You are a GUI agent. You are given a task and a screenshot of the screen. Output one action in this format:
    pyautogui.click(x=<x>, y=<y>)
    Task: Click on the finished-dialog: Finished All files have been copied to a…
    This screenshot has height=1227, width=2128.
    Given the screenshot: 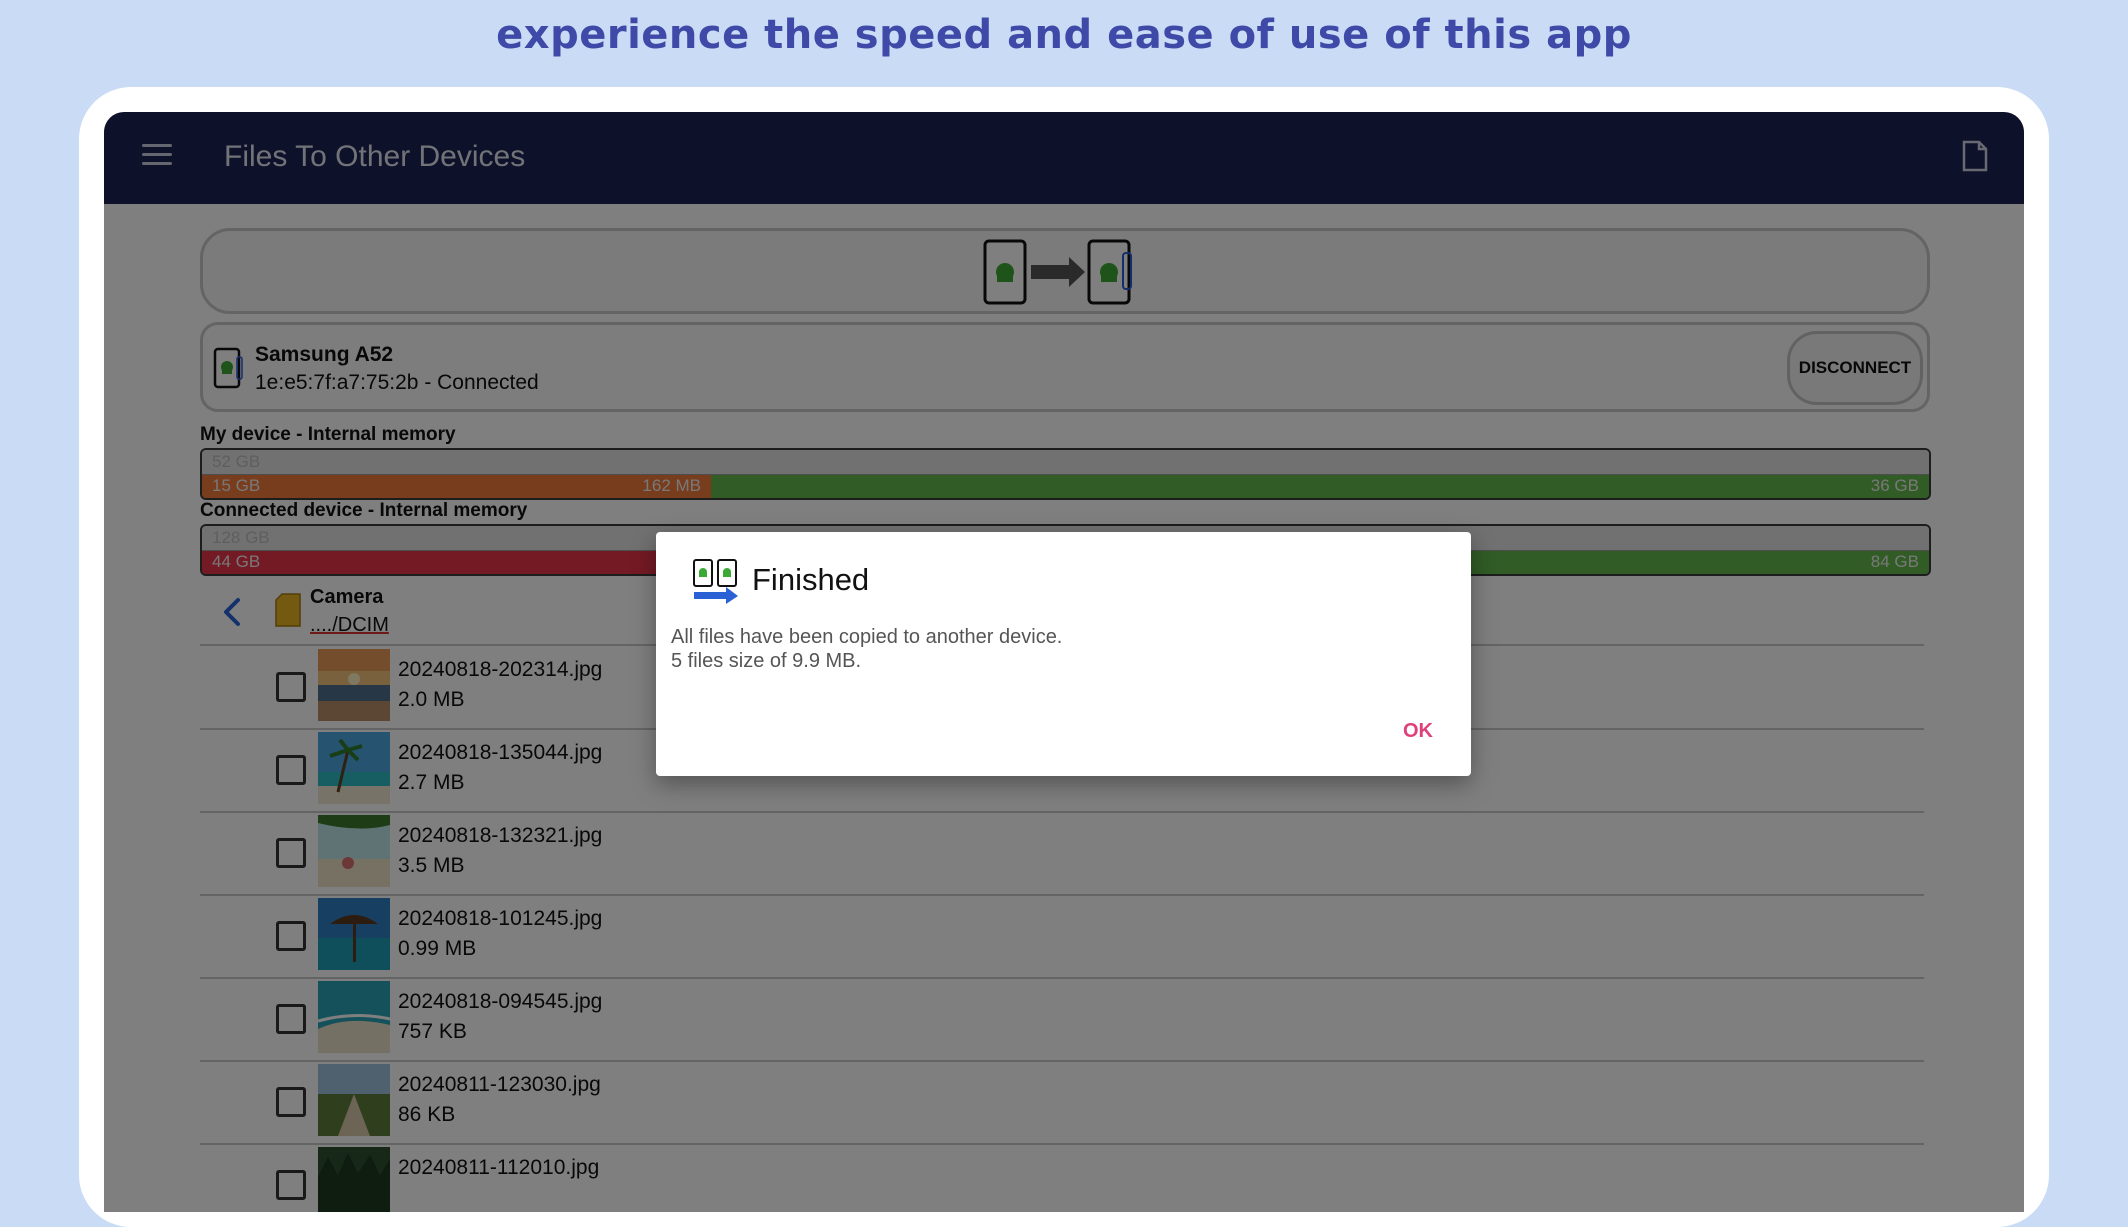 What is the action you would take?
    pyautogui.click(x=1063, y=654)
    